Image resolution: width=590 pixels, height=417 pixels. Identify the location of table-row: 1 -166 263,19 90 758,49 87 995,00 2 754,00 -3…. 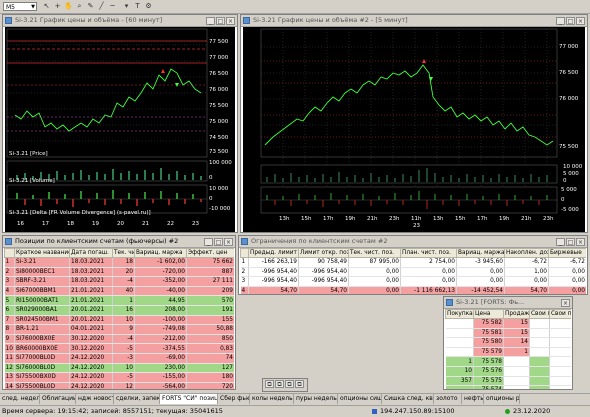
(413, 262).